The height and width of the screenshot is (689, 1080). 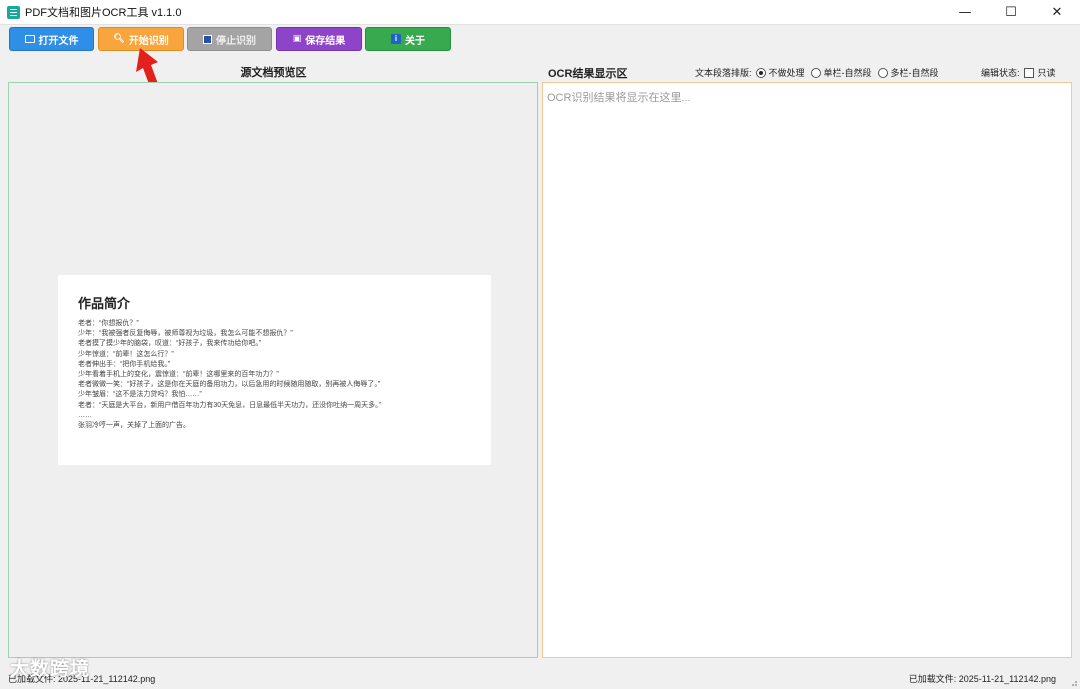 I want to click on layout-option-label: 单栏-自然段, so click(x=847, y=73).